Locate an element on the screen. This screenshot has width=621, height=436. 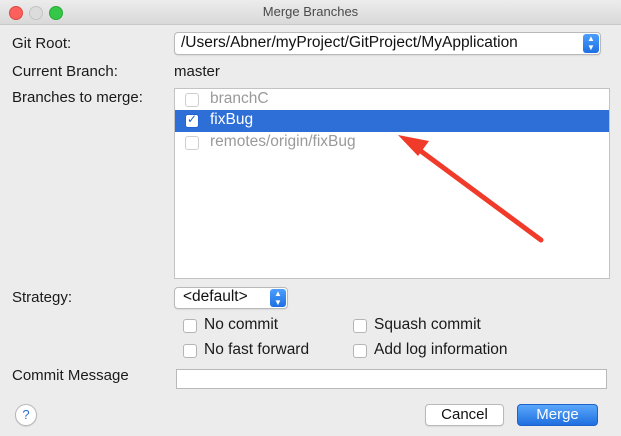
no-fast-forward-label: No fast forward is located at coordinates (257, 349).